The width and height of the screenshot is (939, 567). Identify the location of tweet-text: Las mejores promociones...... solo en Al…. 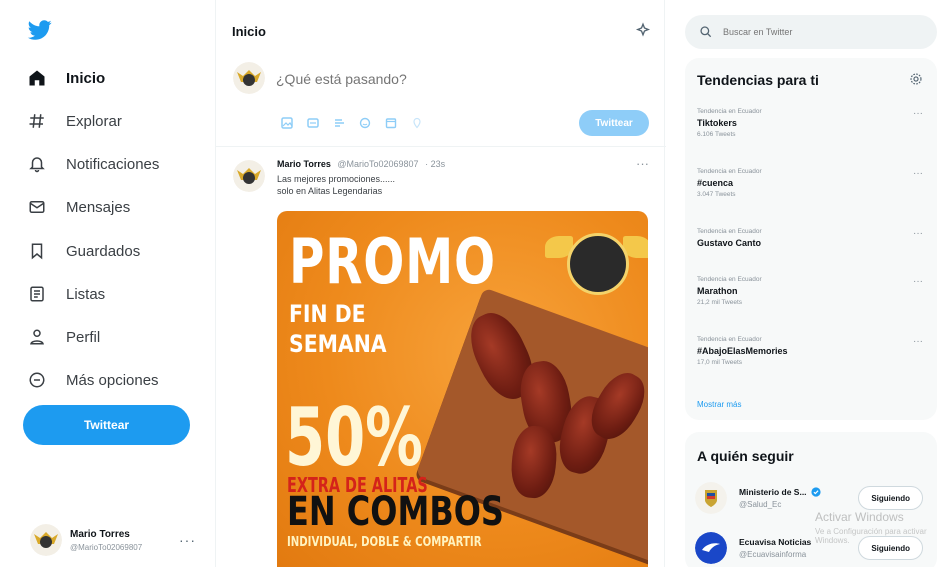
(336, 185).